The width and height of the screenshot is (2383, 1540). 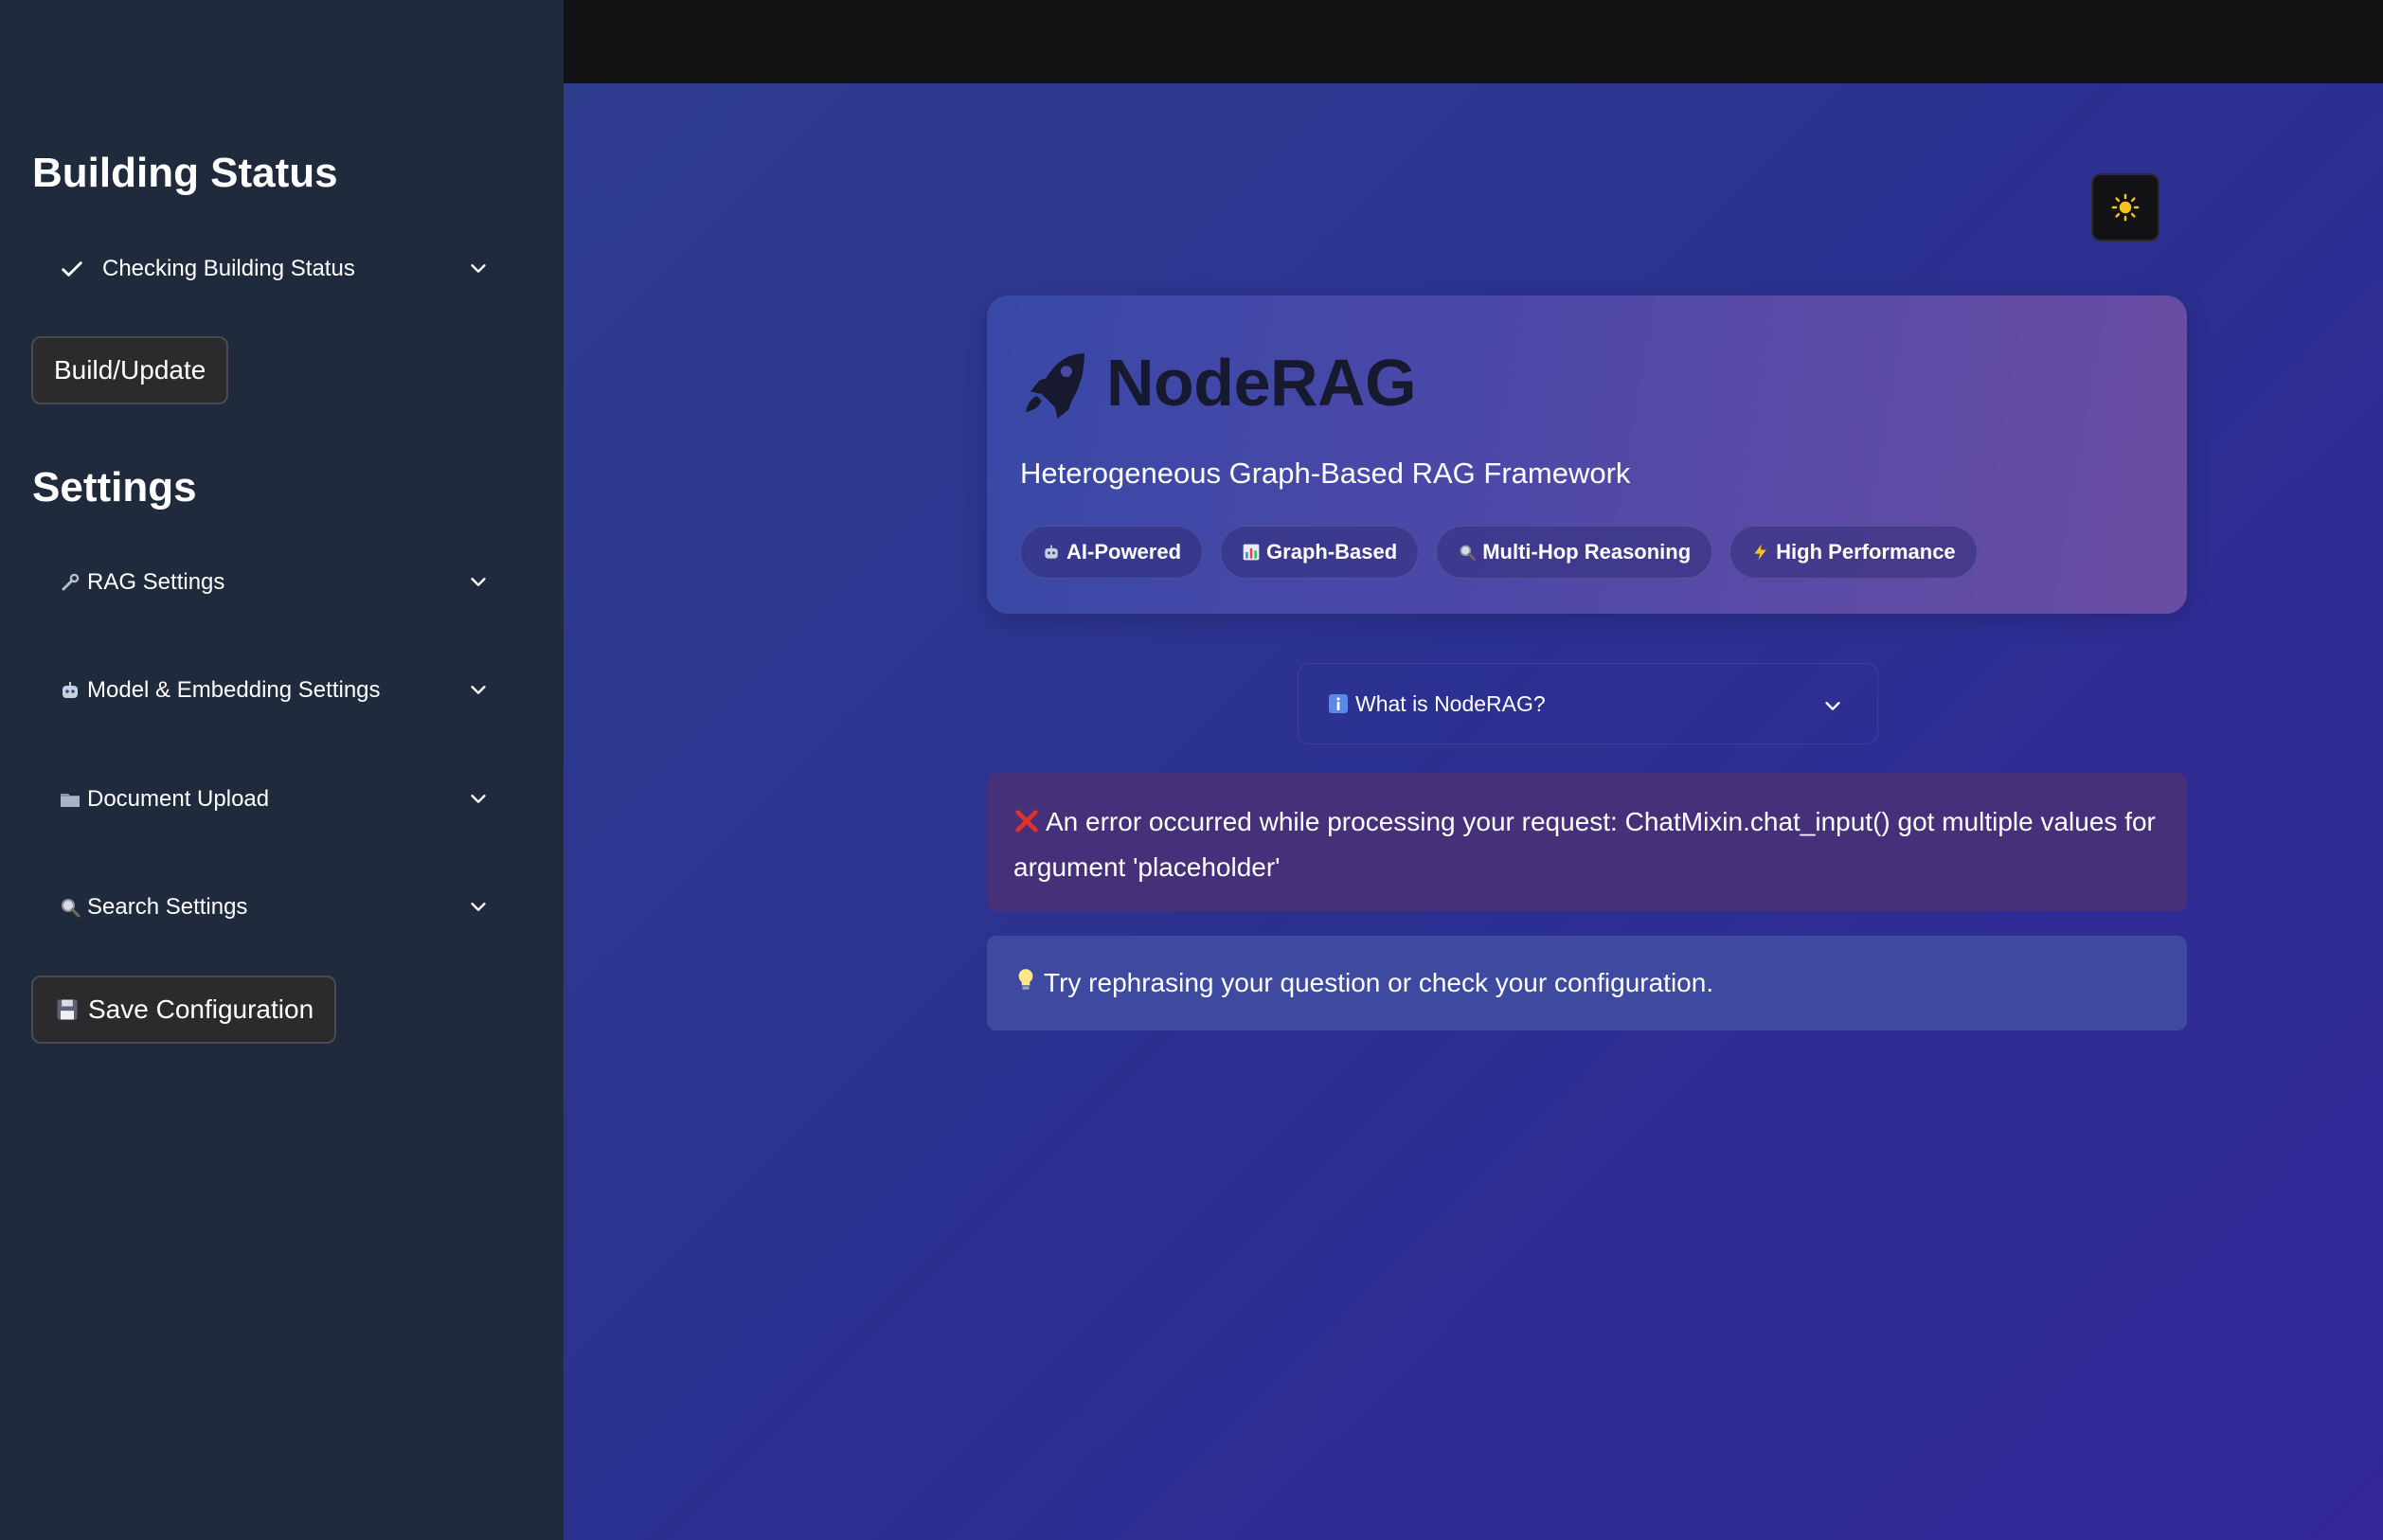 What do you see at coordinates (1866, 552) in the screenshot?
I see `badge-label: High Performance` at bounding box center [1866, 552].